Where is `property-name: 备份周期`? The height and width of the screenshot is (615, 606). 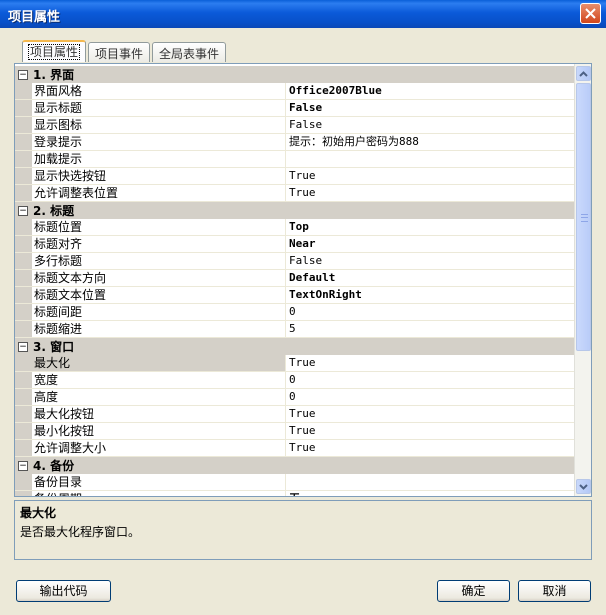
property-name: 备份周期 is located at coordinates (159, 493).